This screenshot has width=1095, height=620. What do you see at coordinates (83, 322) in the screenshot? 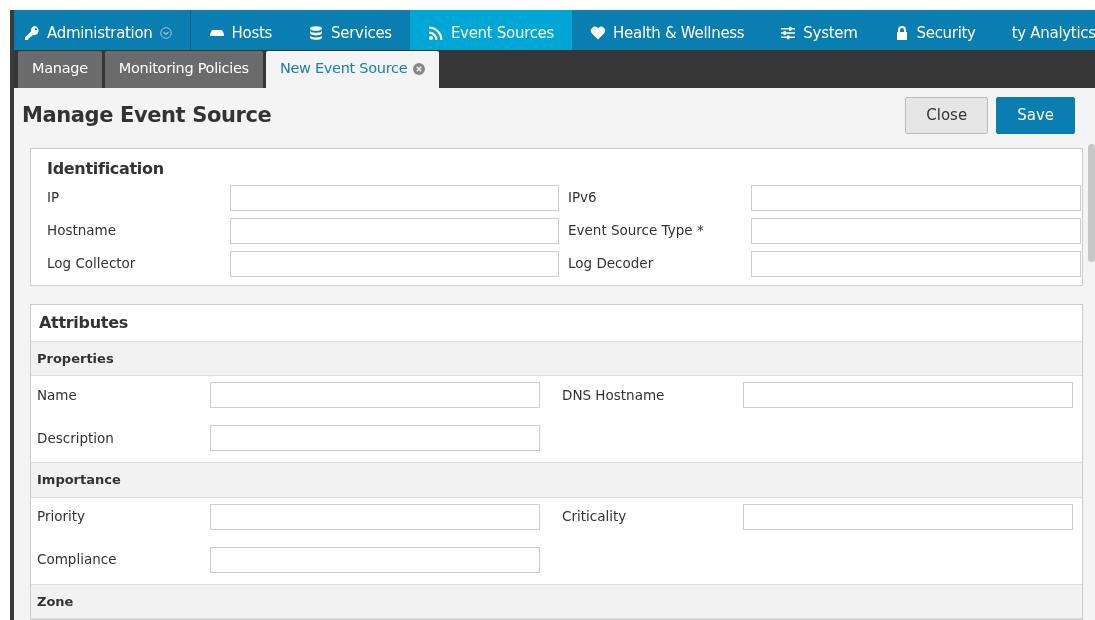
I see `section-title: Attributes` at bounding box center [83, 322].